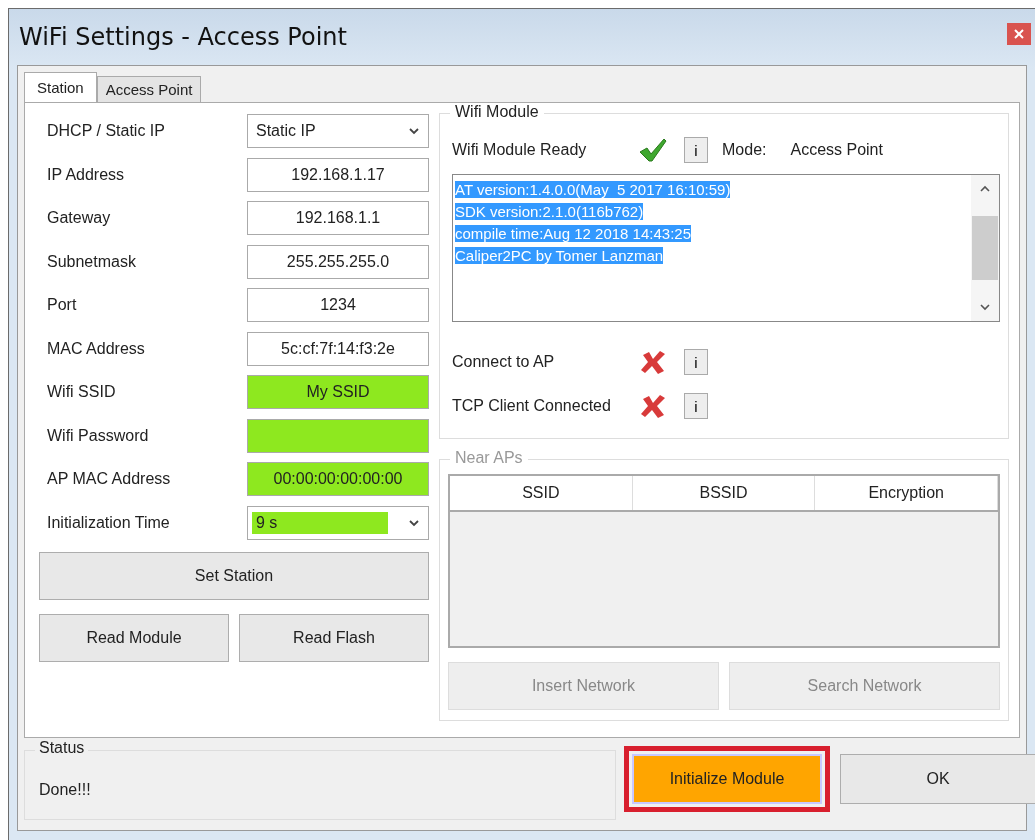 Image resolution: width=1035 pixels, height=840 pixels. Describe the element at coordinates (65, 790) in the screenshot. I see `status-text: Done!!!` at that location.